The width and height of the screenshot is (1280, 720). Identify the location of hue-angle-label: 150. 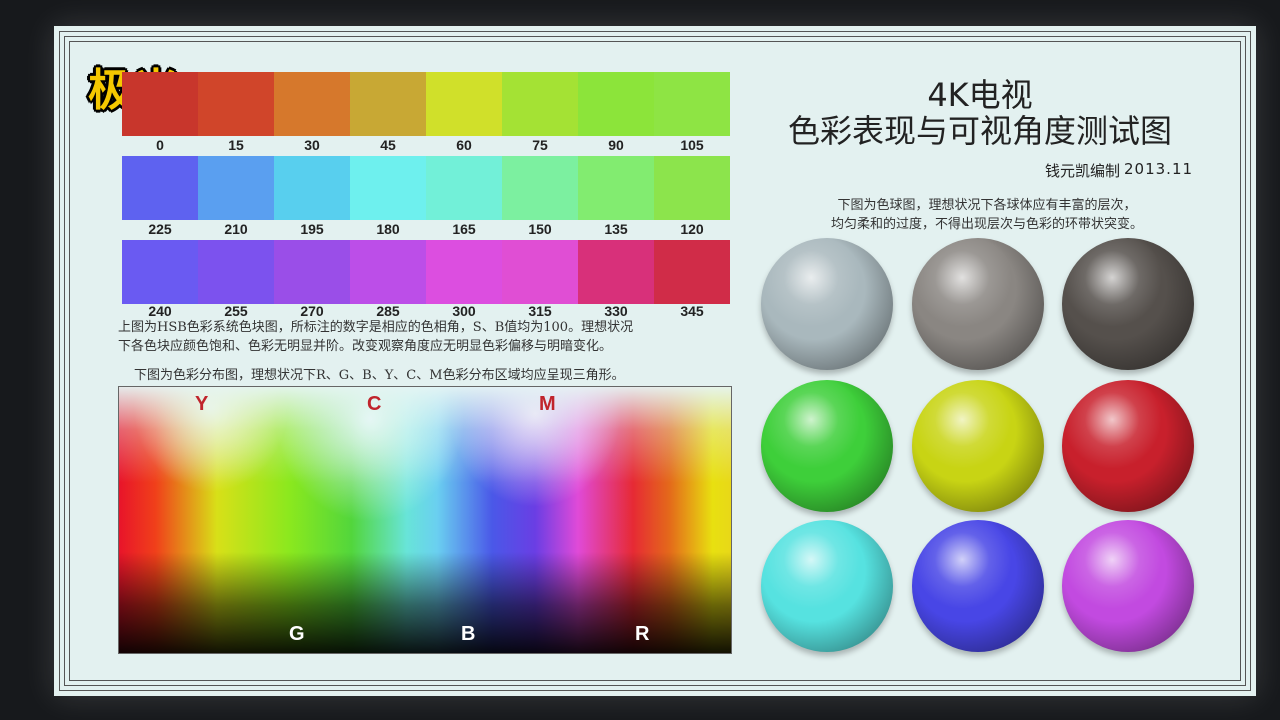
(540, 229).